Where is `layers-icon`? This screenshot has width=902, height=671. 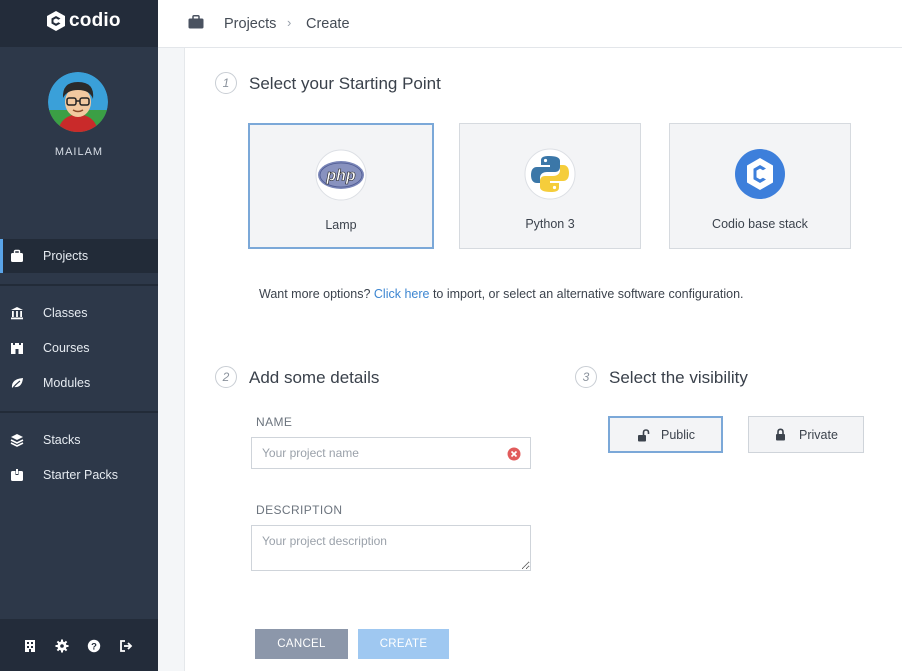
layers-icon is located at coordinates (17, 440).